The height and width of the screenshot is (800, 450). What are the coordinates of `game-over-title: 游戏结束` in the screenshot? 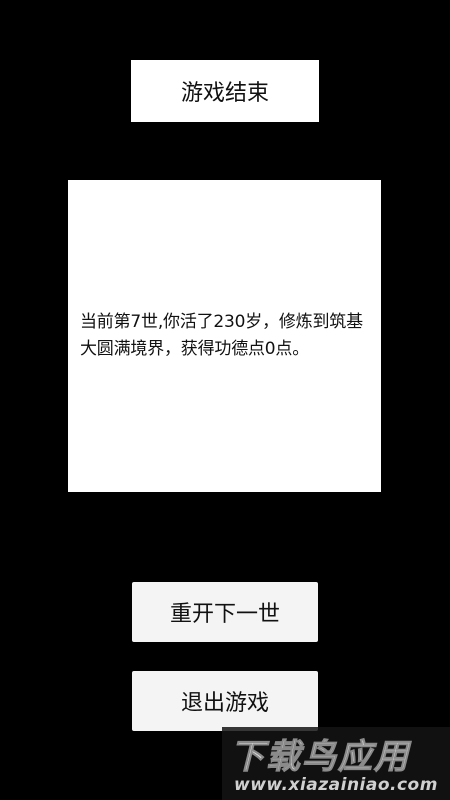 It's located at (225, 91).